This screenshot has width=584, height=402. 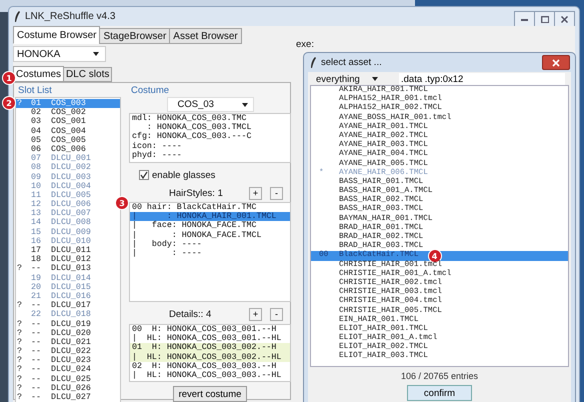 I want to click on slot-row: 20 DLCU_015, so click(x=68, y=287).